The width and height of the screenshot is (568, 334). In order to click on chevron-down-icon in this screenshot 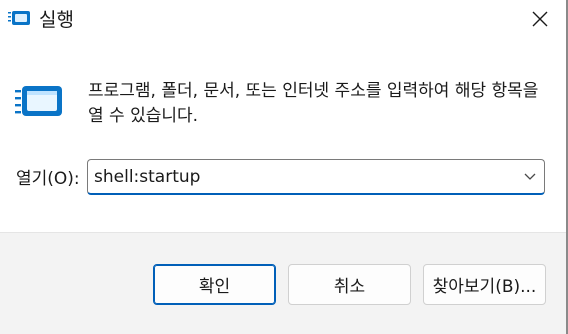, I will do `click(530, 176)`.